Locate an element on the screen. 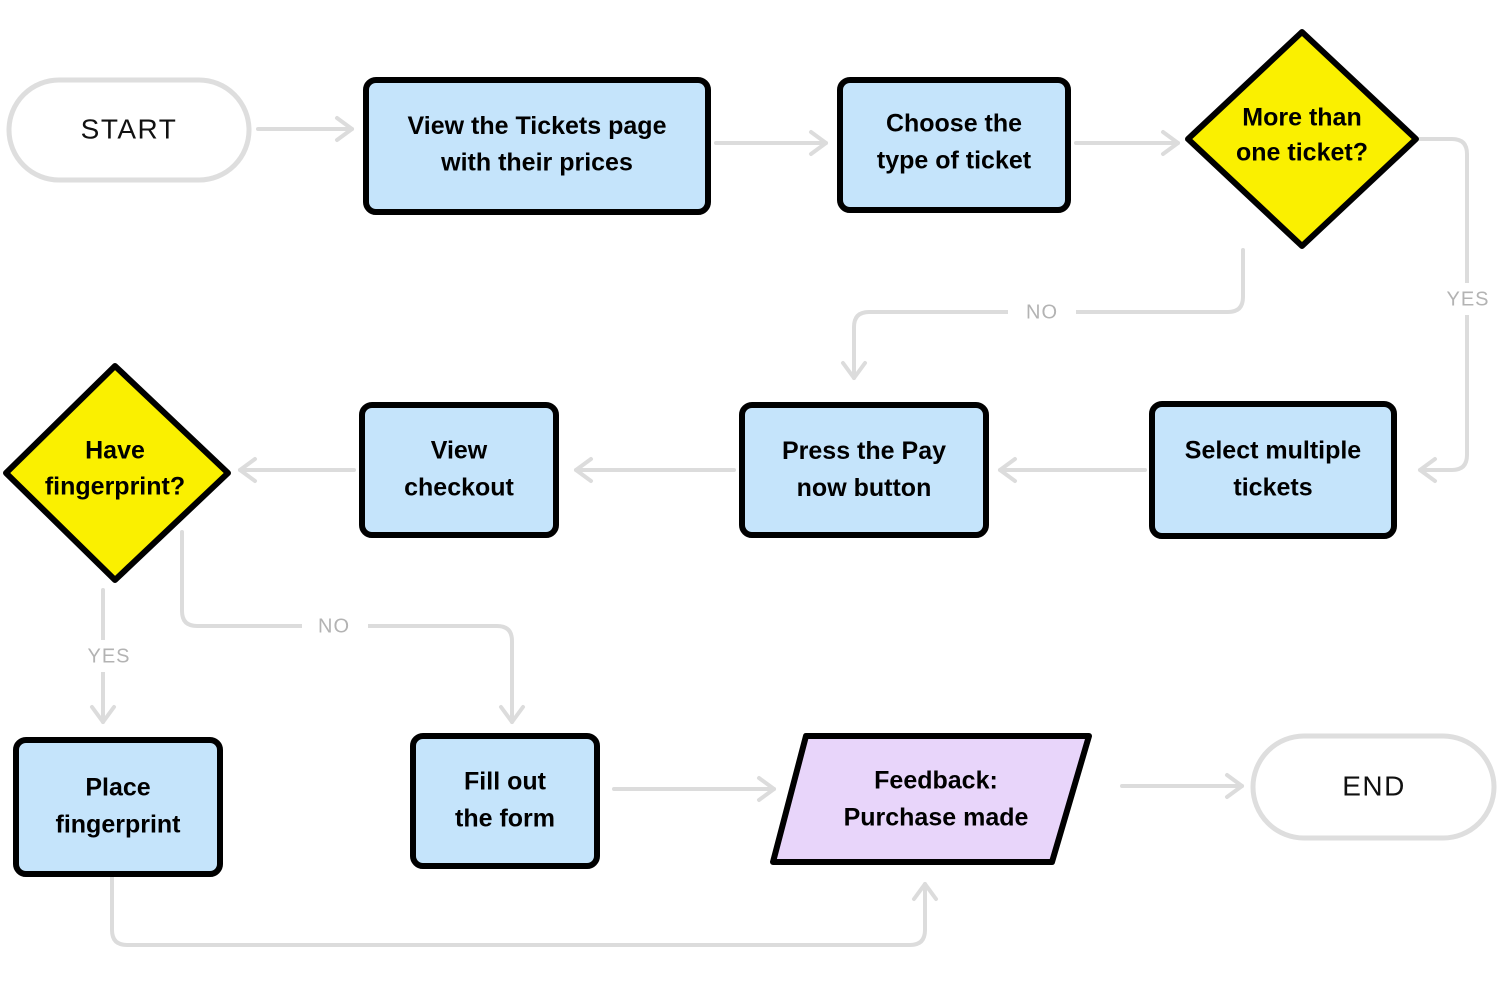 This screenshot has height=1000, width=1500. edge-label-more-than-one-no: NO is located at coordinates (1042, 312).